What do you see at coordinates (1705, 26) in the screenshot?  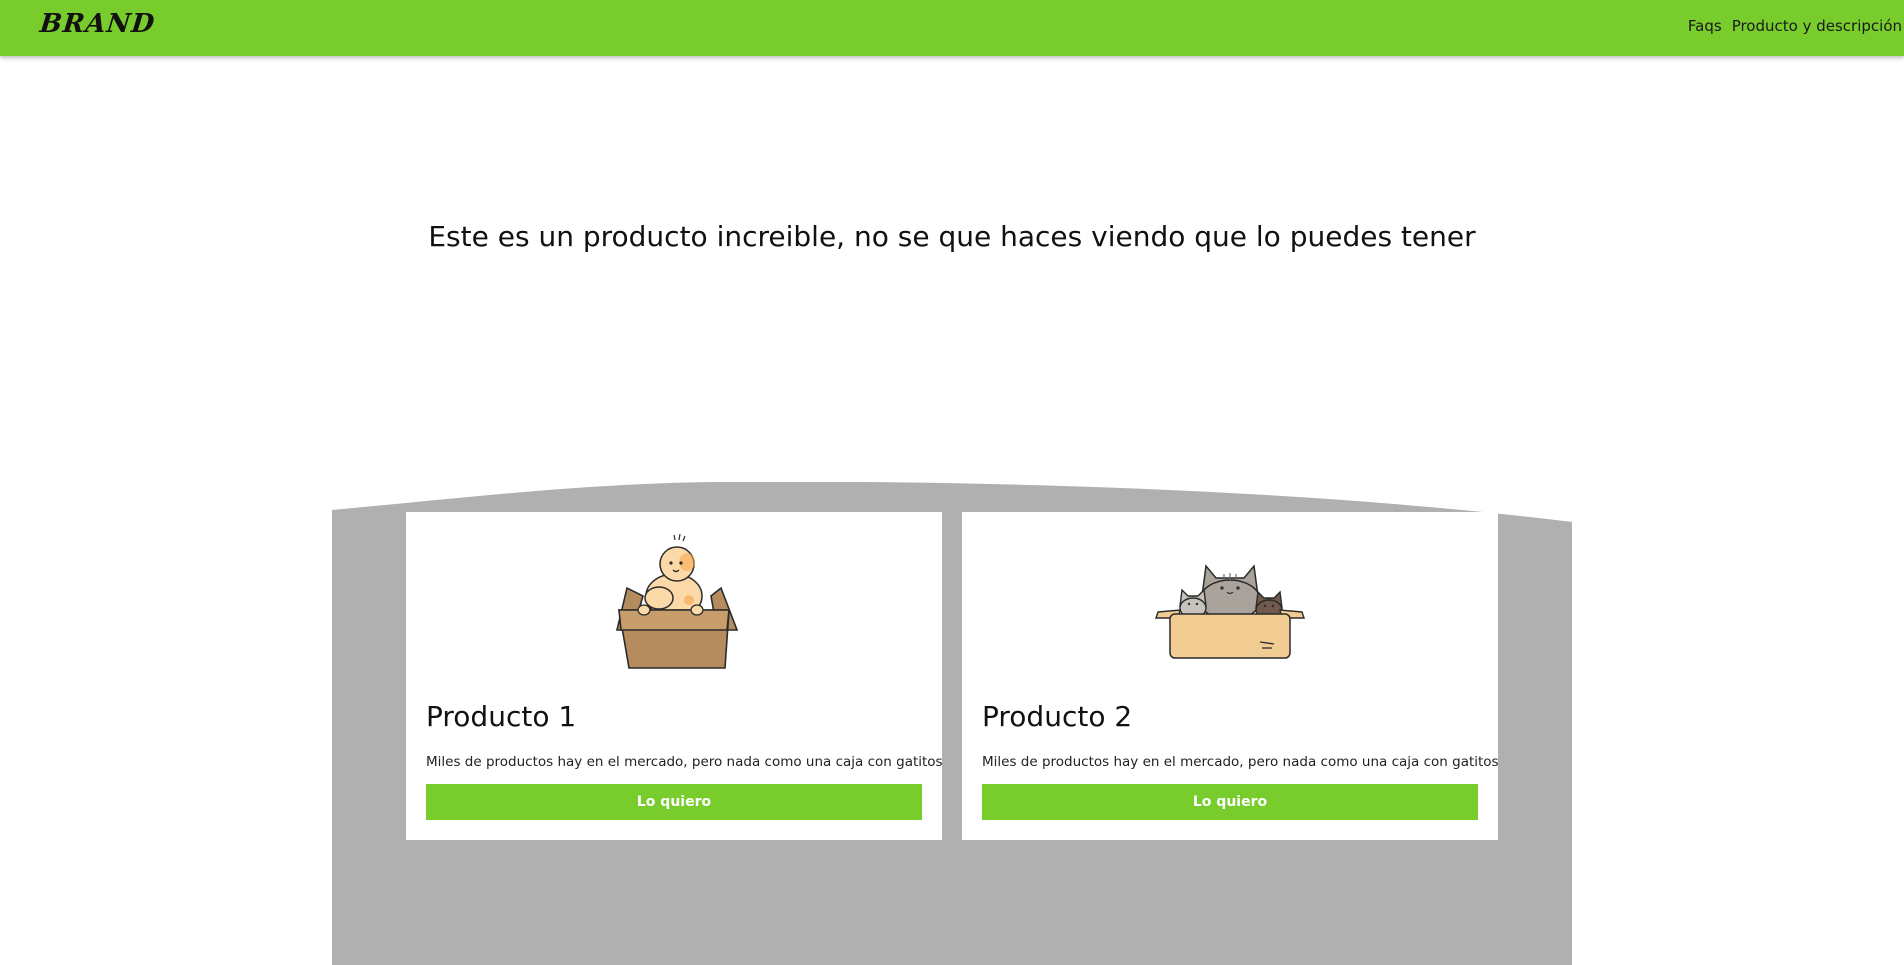 I see `nav-link-faqs: Faqs` at bounding box center [1705, 26].